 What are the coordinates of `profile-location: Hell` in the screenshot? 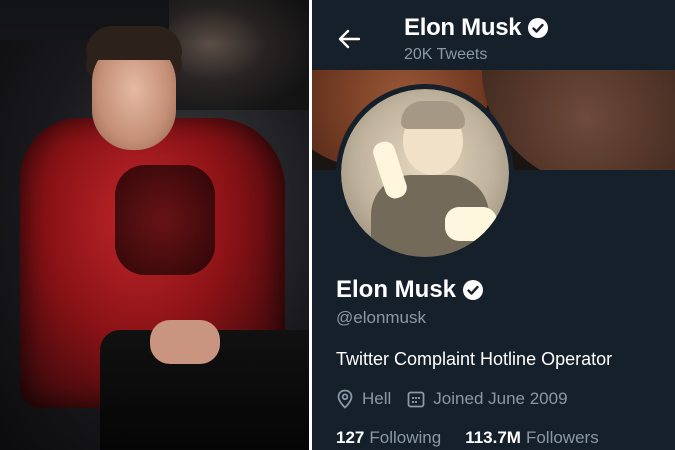 It's located at (363, 399).